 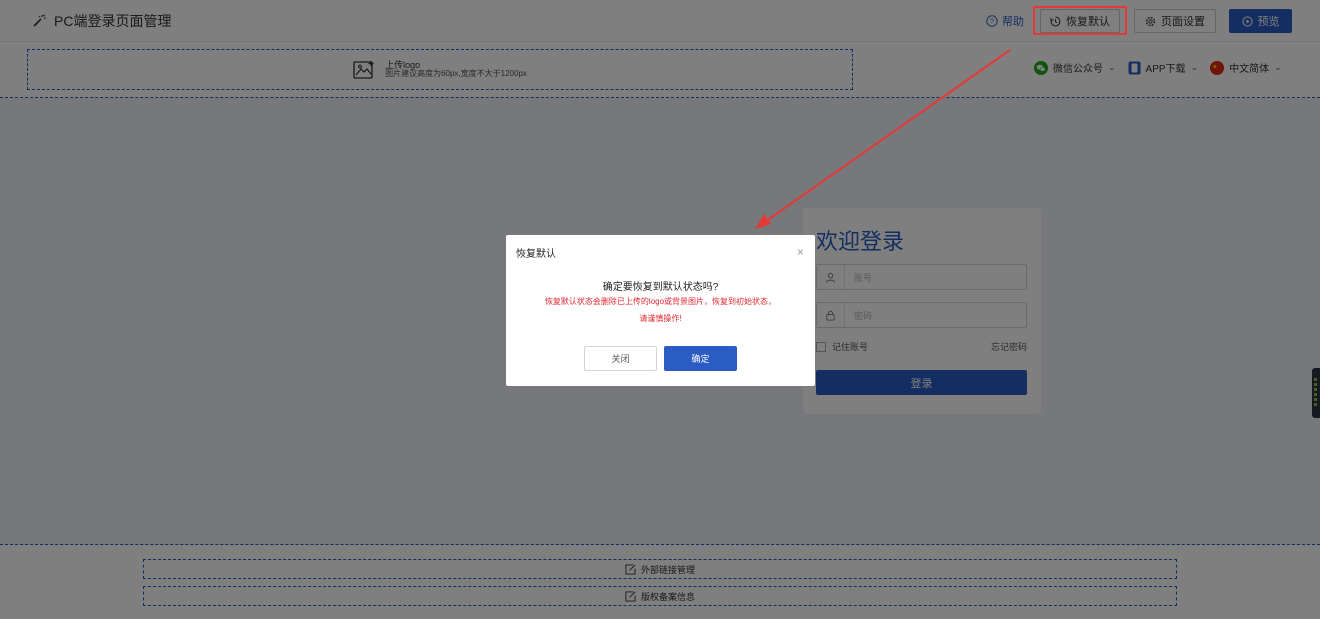 What do you see at coordinates (700, 358) in the screenshot?
I see `dialog-confirm-button: 确定` at bounding box center [700, 358].